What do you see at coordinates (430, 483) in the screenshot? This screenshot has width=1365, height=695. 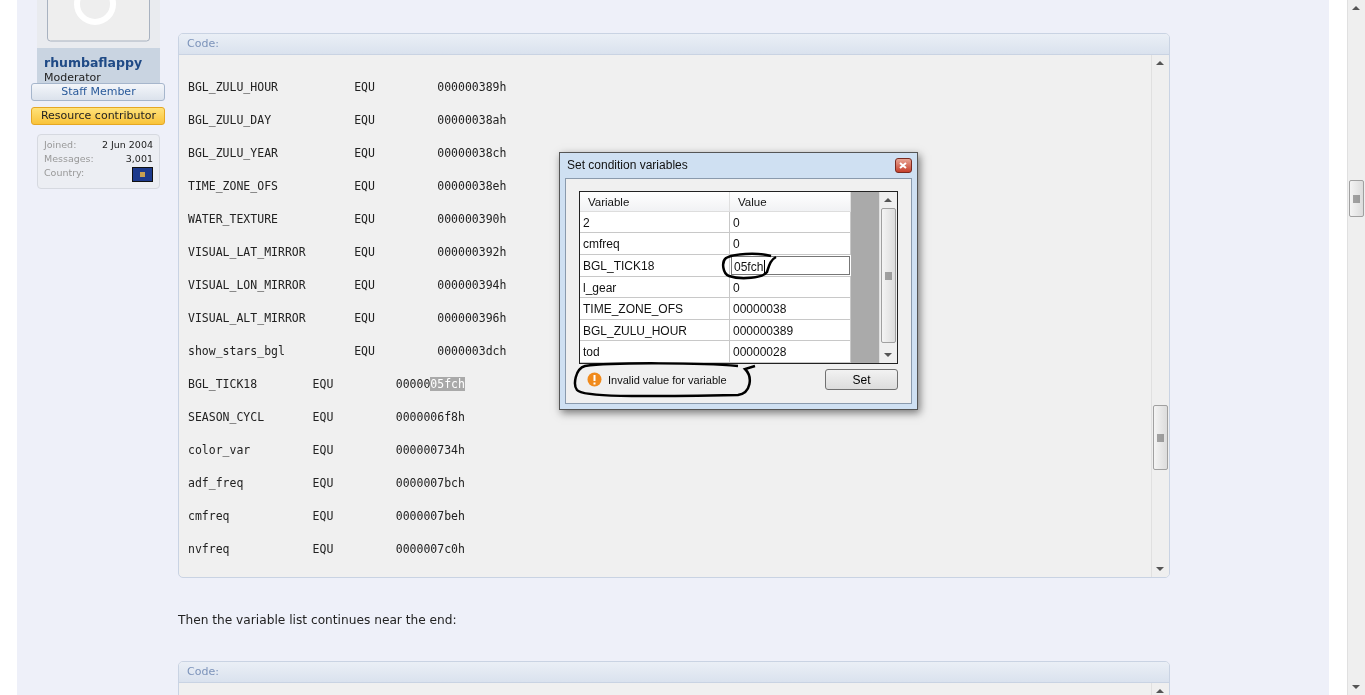 I see `code-value: 0000007bch` at bounding box center [430, 483].